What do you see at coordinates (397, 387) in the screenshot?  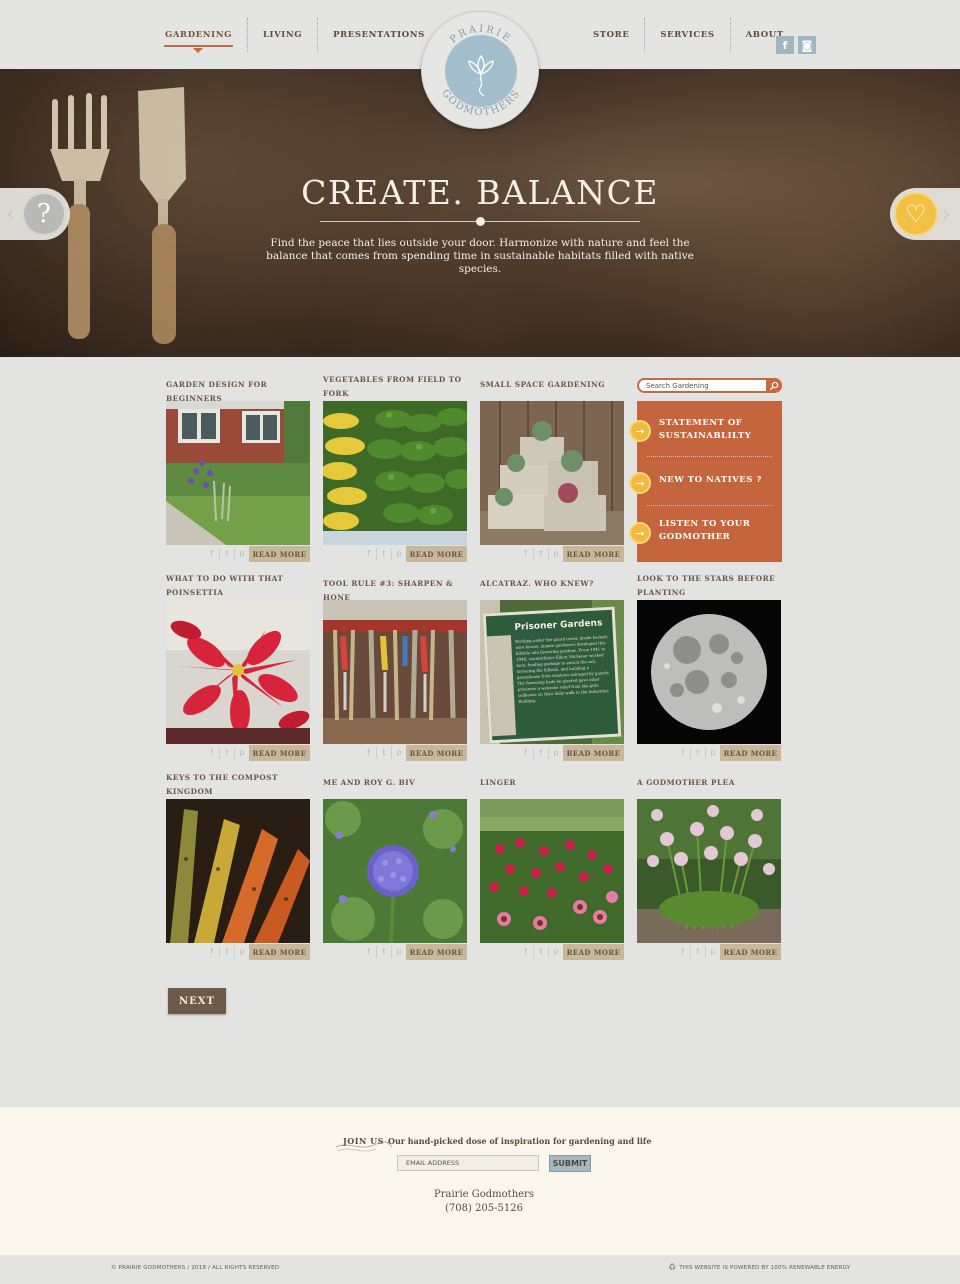 I see `card-title: VEGETABLES FROM FIELD TO FORK` at bounding box center [397, 387].